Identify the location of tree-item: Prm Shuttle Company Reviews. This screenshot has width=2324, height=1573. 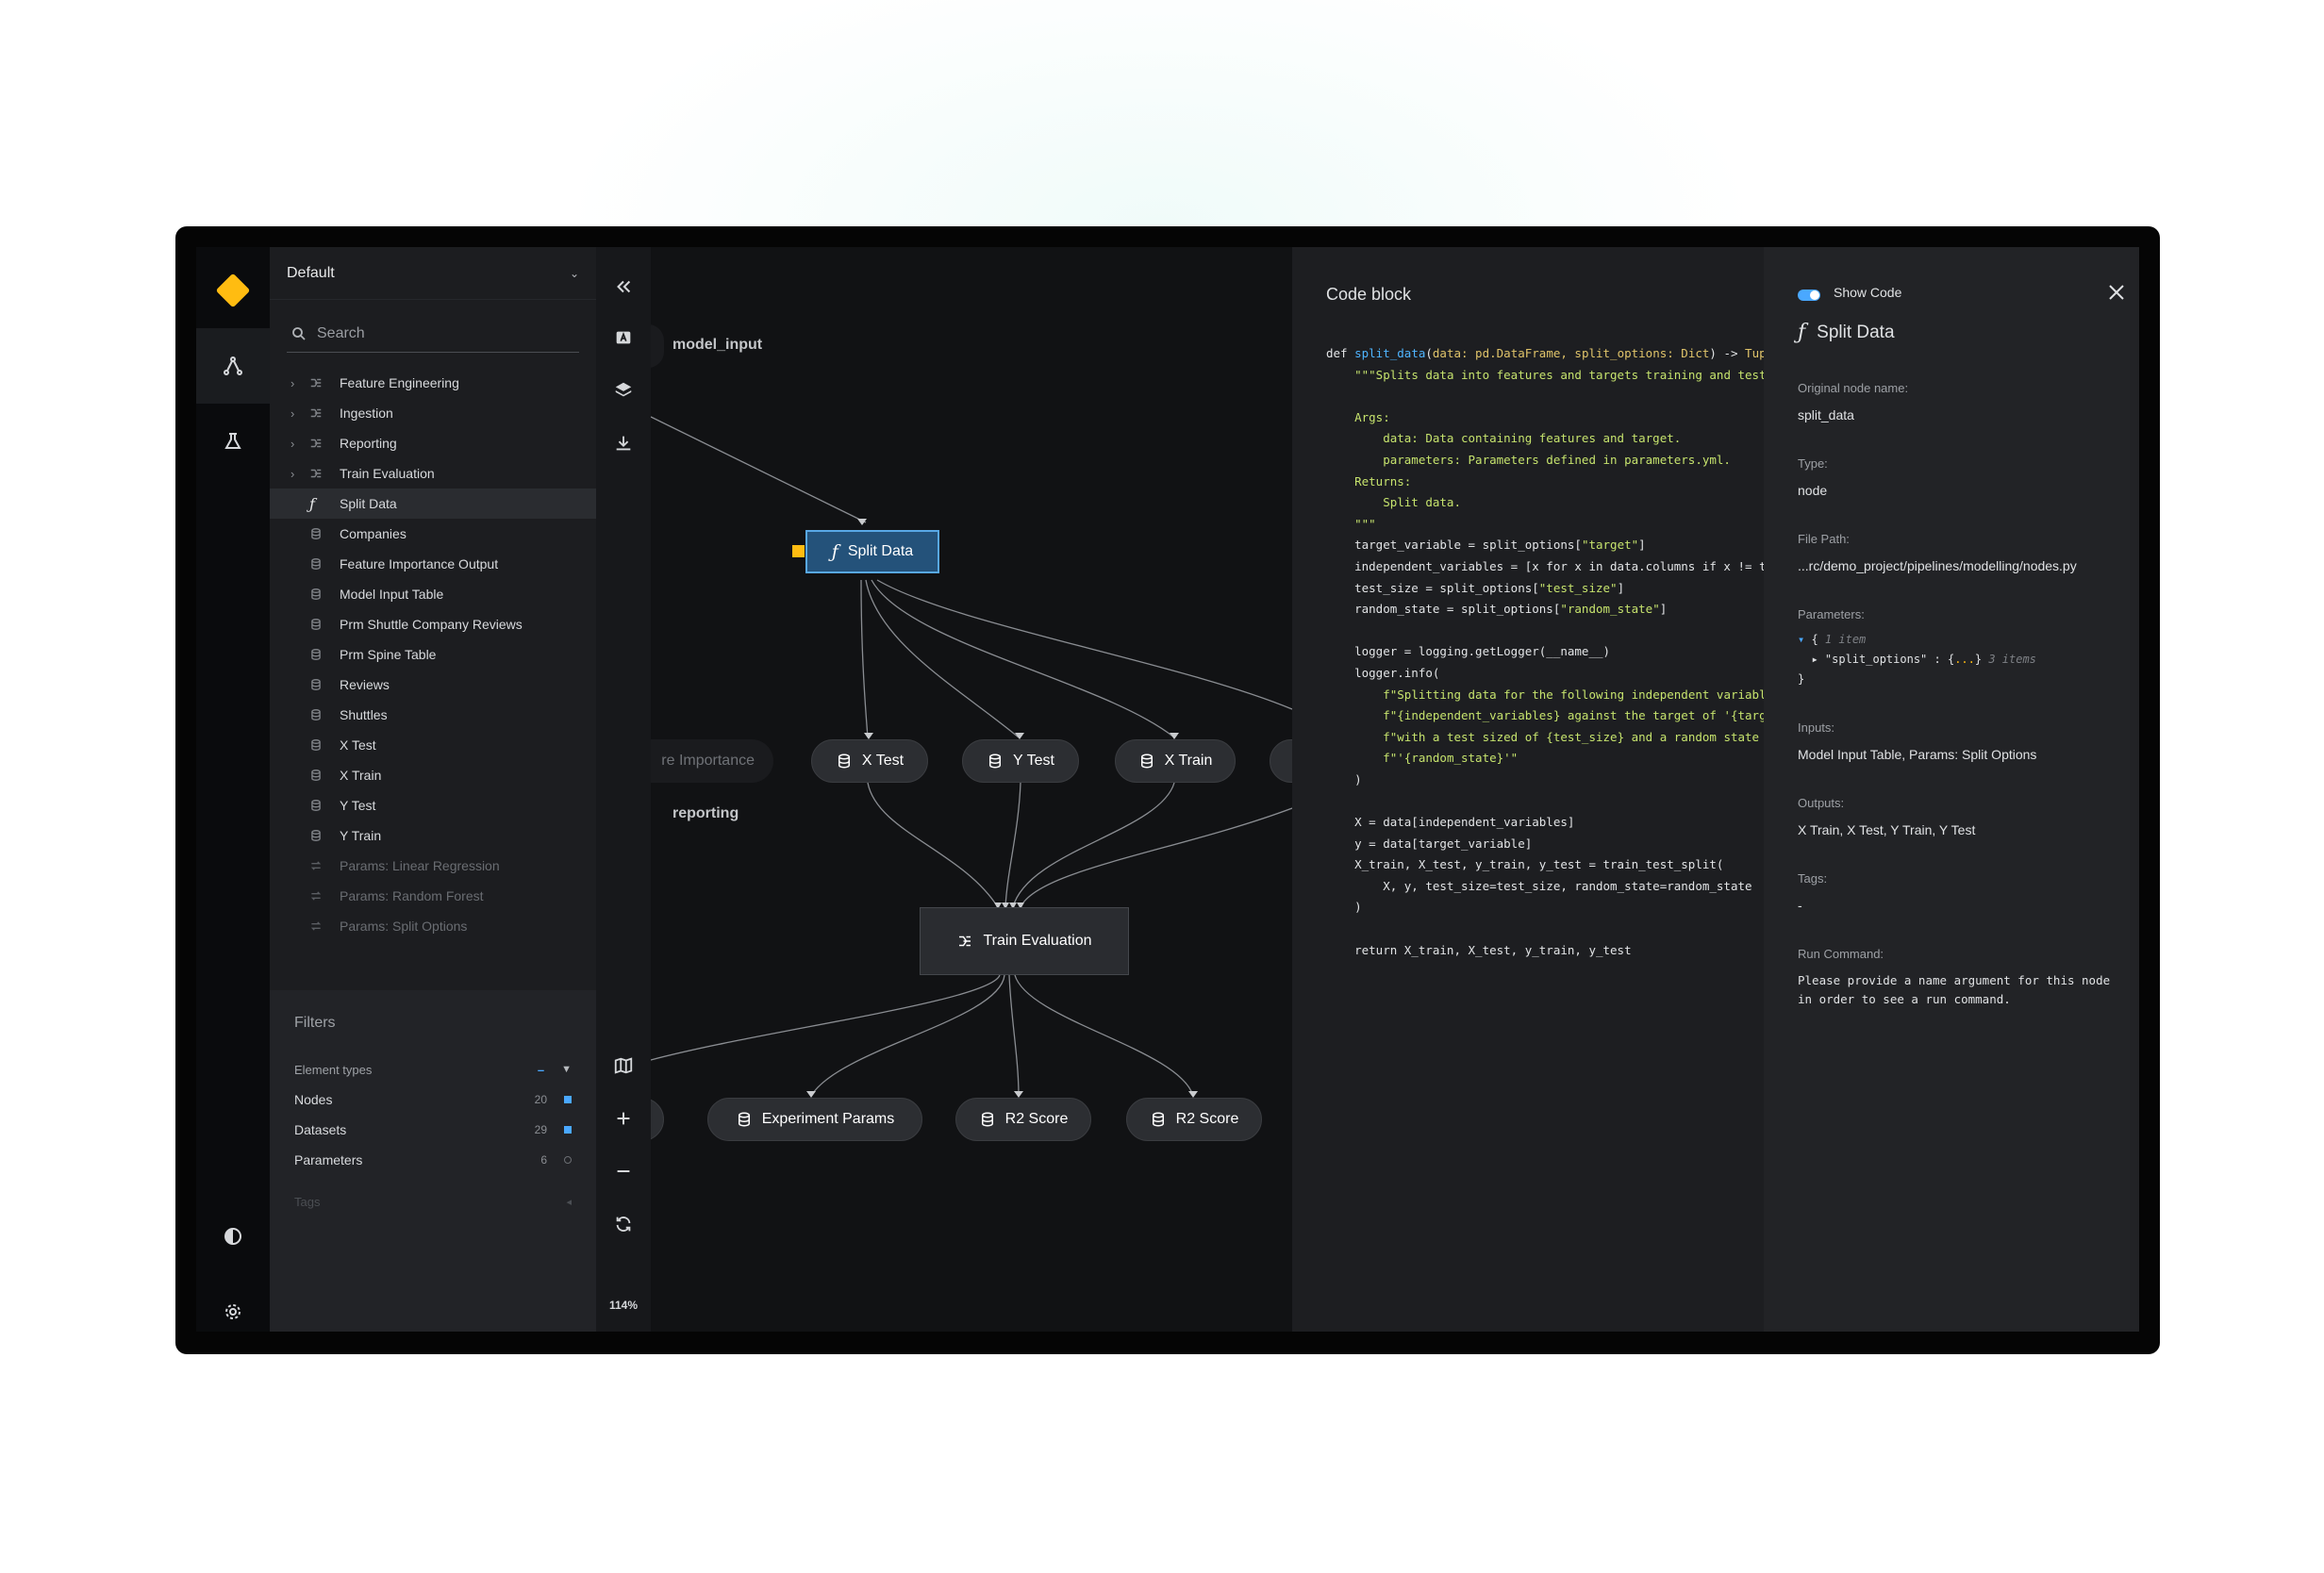
(433, 624).